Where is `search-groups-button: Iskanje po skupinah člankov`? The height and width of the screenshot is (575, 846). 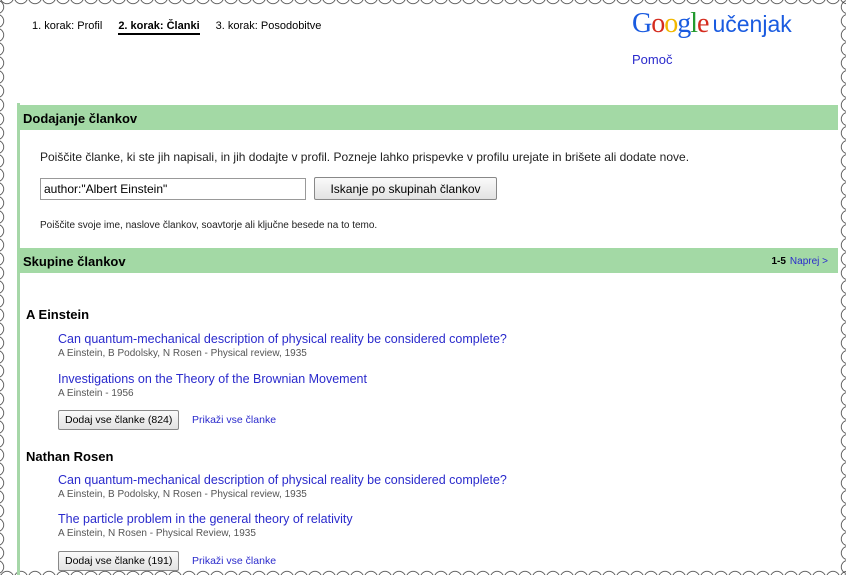
search-groups-button: Iskanje po skupinah člankov is located at coordinates (405, 188).